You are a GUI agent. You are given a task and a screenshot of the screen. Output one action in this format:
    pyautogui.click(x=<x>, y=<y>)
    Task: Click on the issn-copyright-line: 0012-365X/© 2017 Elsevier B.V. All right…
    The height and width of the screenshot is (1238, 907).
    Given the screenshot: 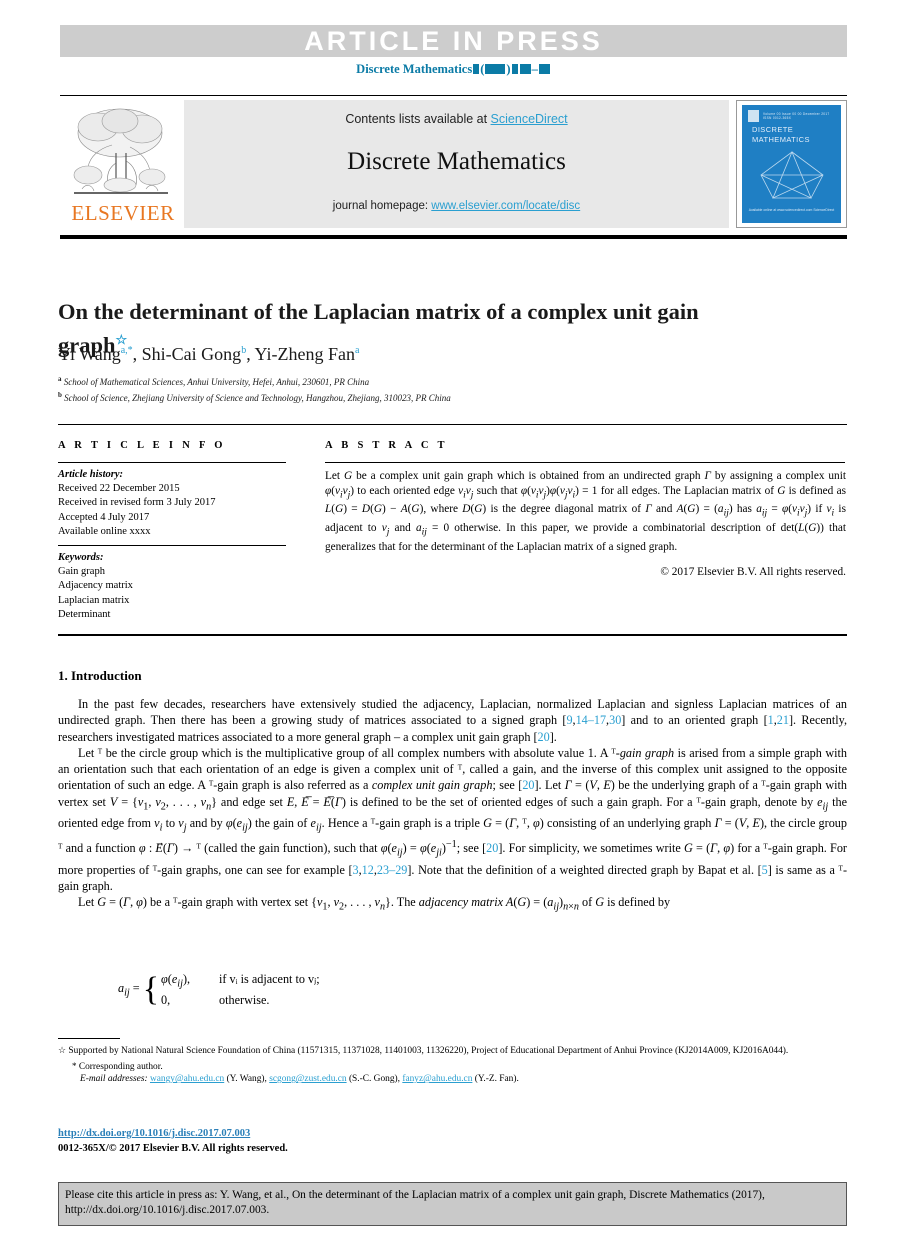 What is the action you would take?
    pyautogui.click(x=173, y=1148)
    